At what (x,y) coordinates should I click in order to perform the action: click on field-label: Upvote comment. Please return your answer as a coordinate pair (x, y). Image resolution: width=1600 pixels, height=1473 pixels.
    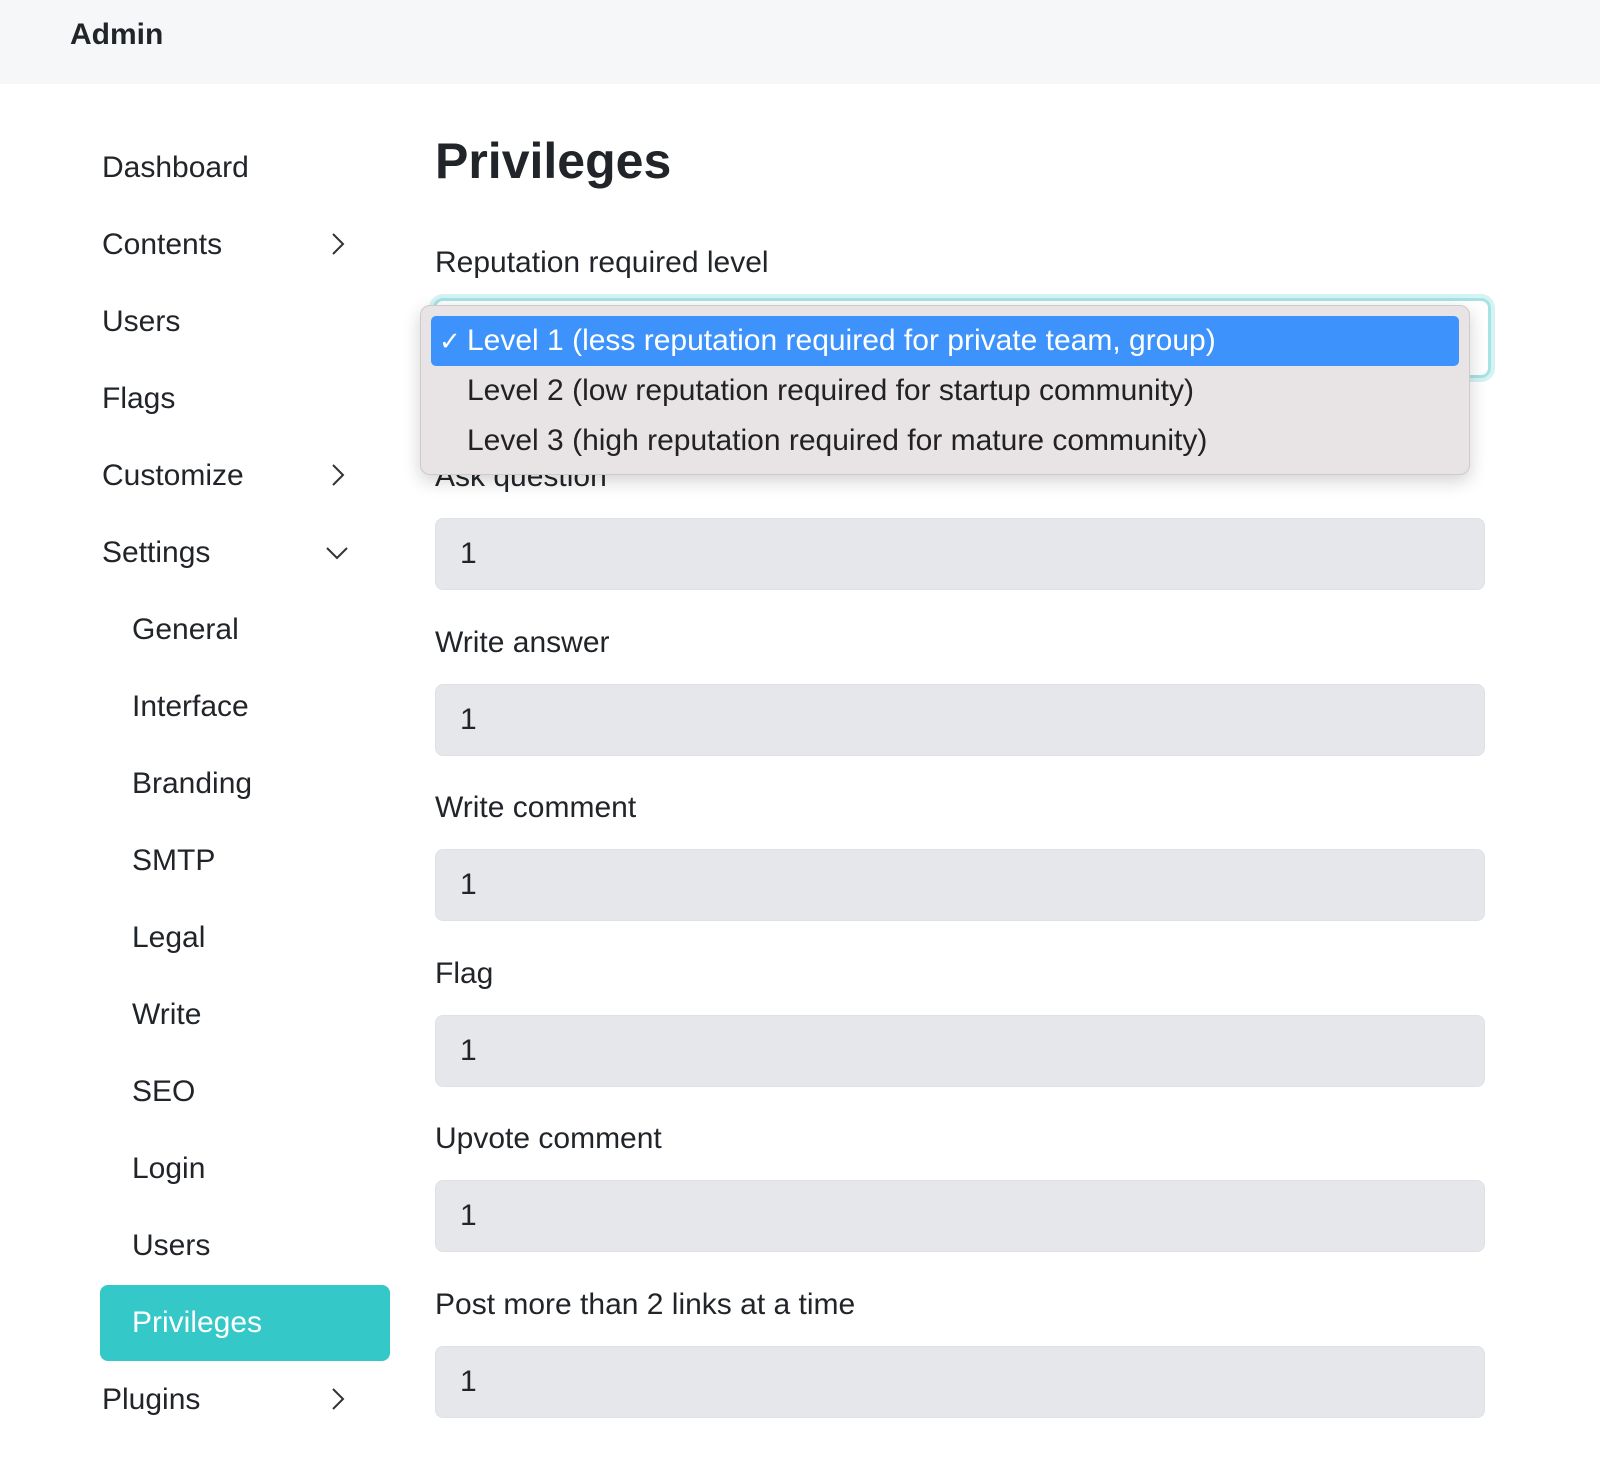
    Looking at the image, I should click on (548, 1138).